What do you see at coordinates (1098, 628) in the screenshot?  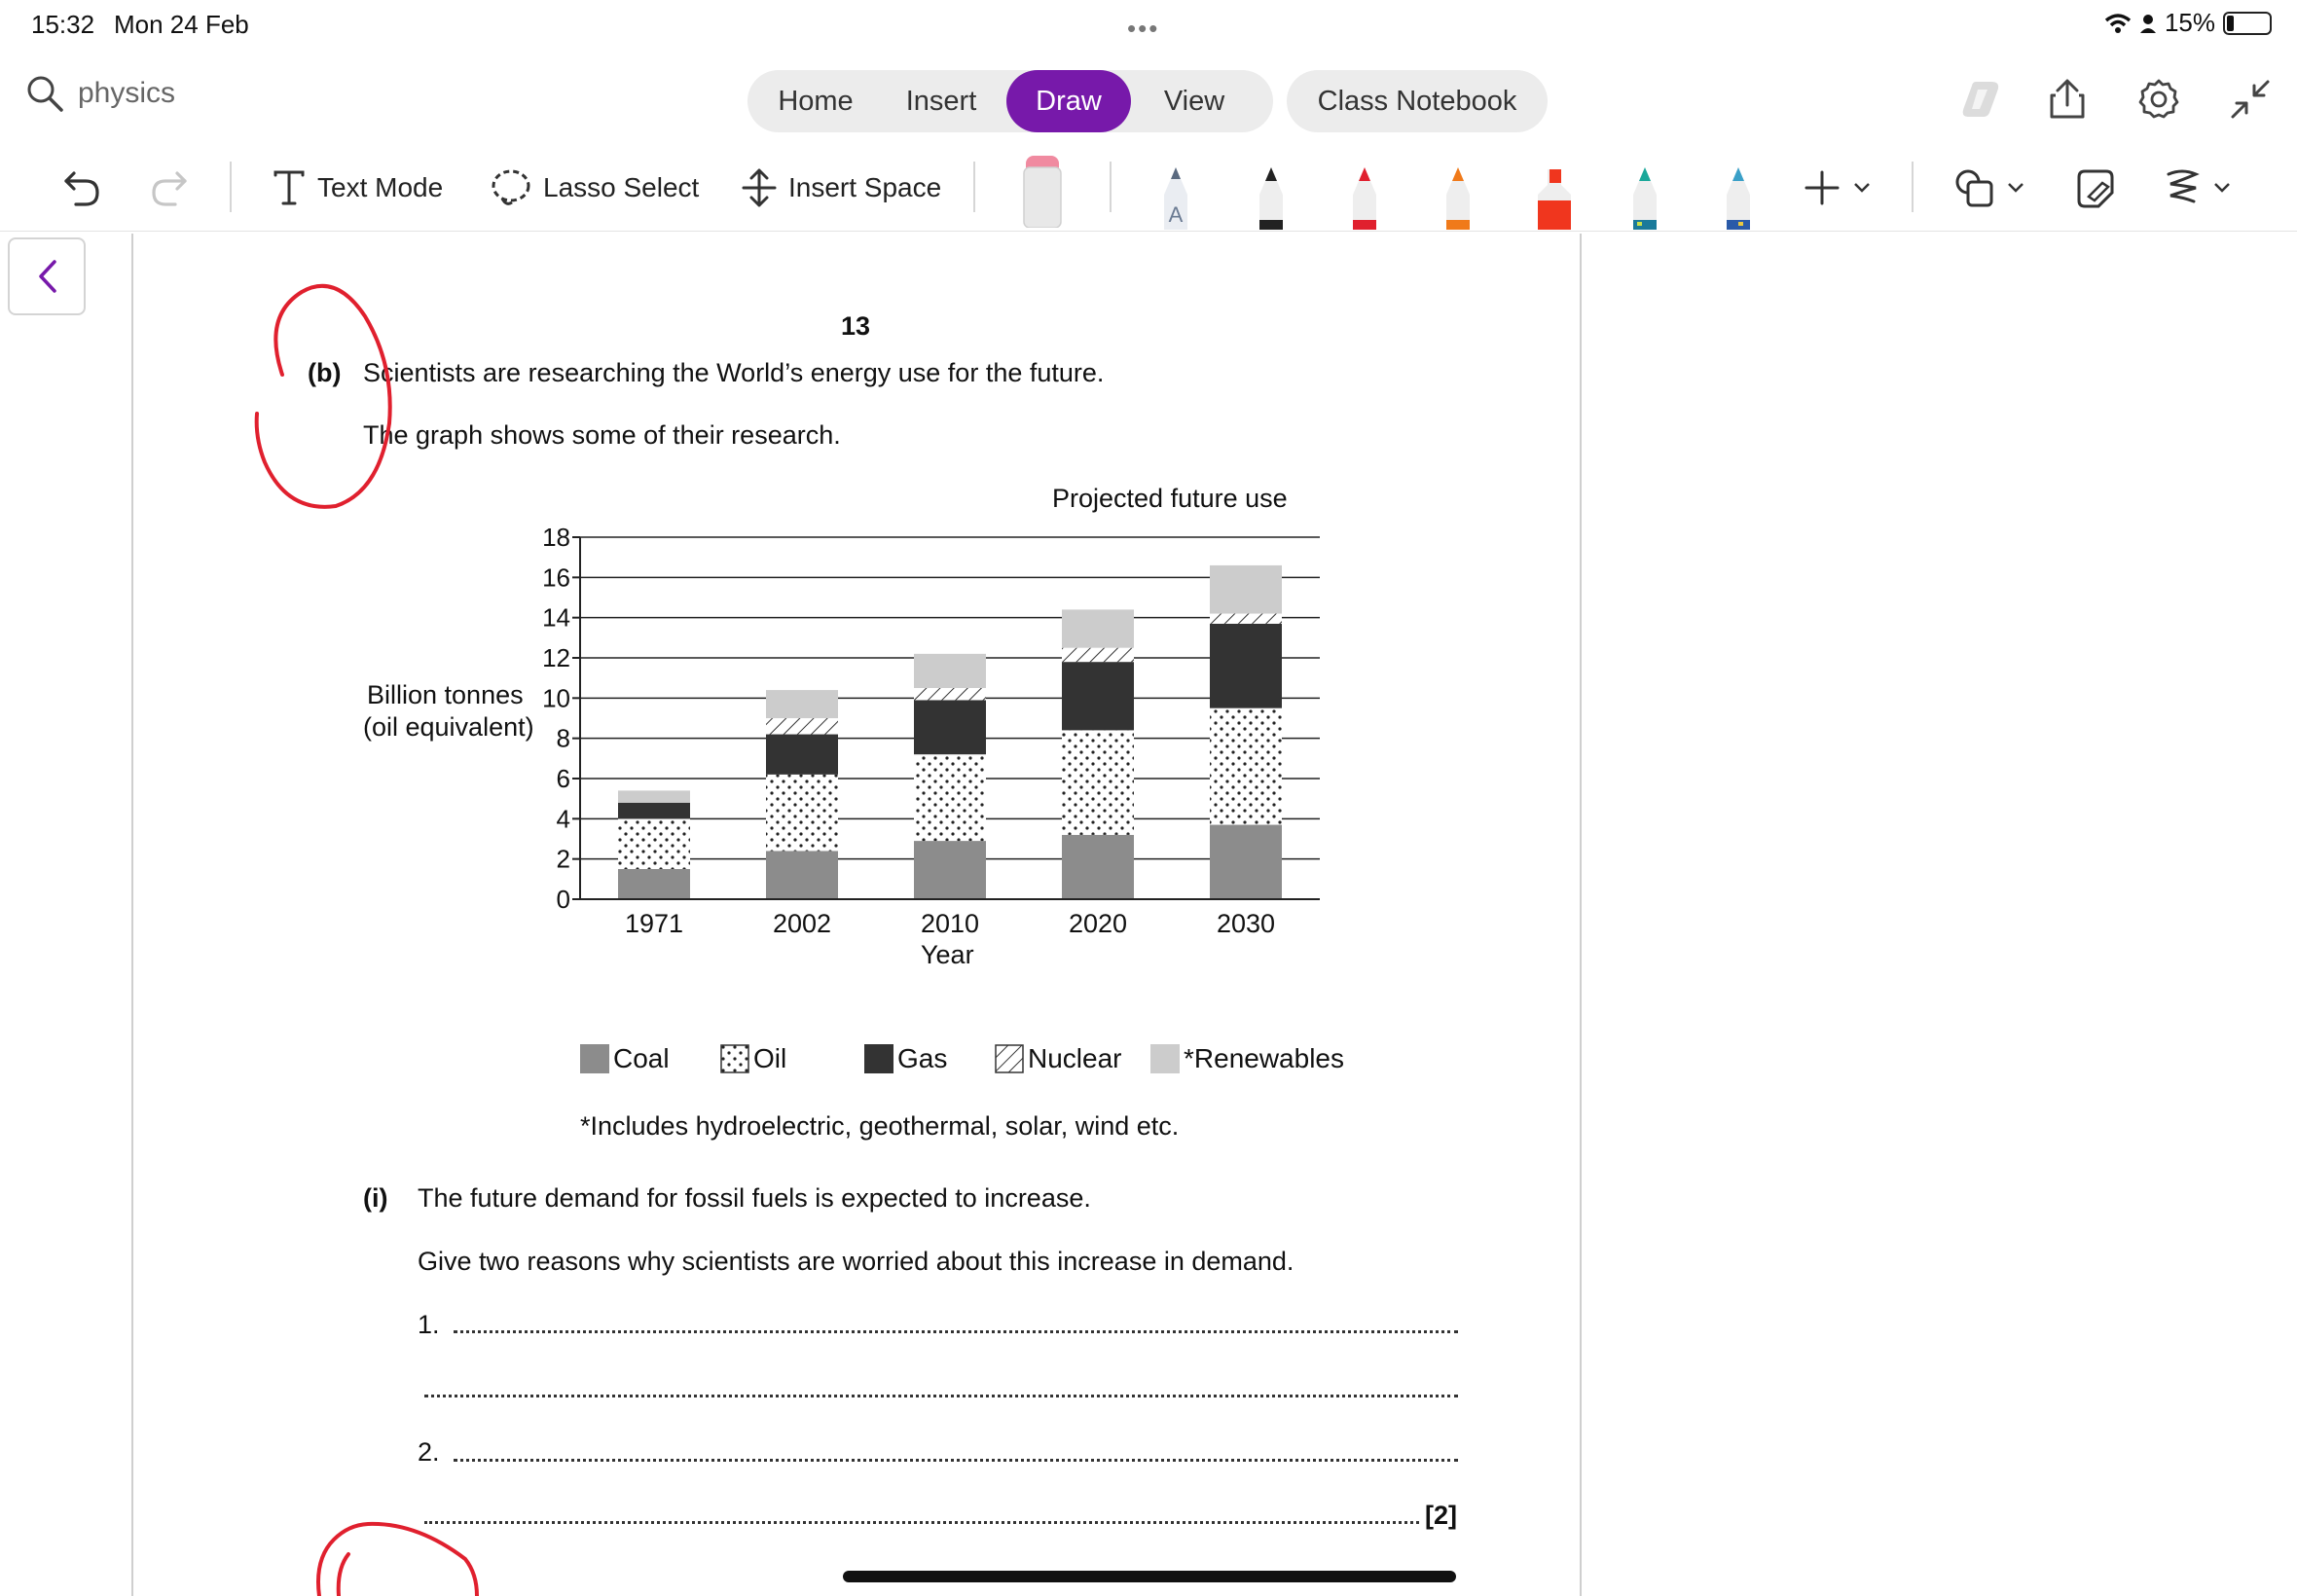 I see `bar-segment-renewables-2020` at bounding box center [1098, 628].